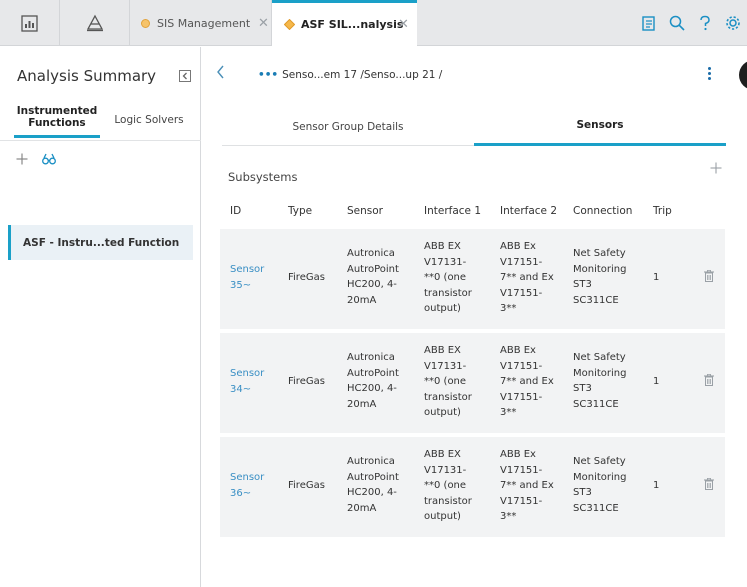 This screenshot has width=747, height=587. I want to click on top-tab-bar: SIS Management ✕ ASF SIL...nalysis ✕, so click(373, 23).